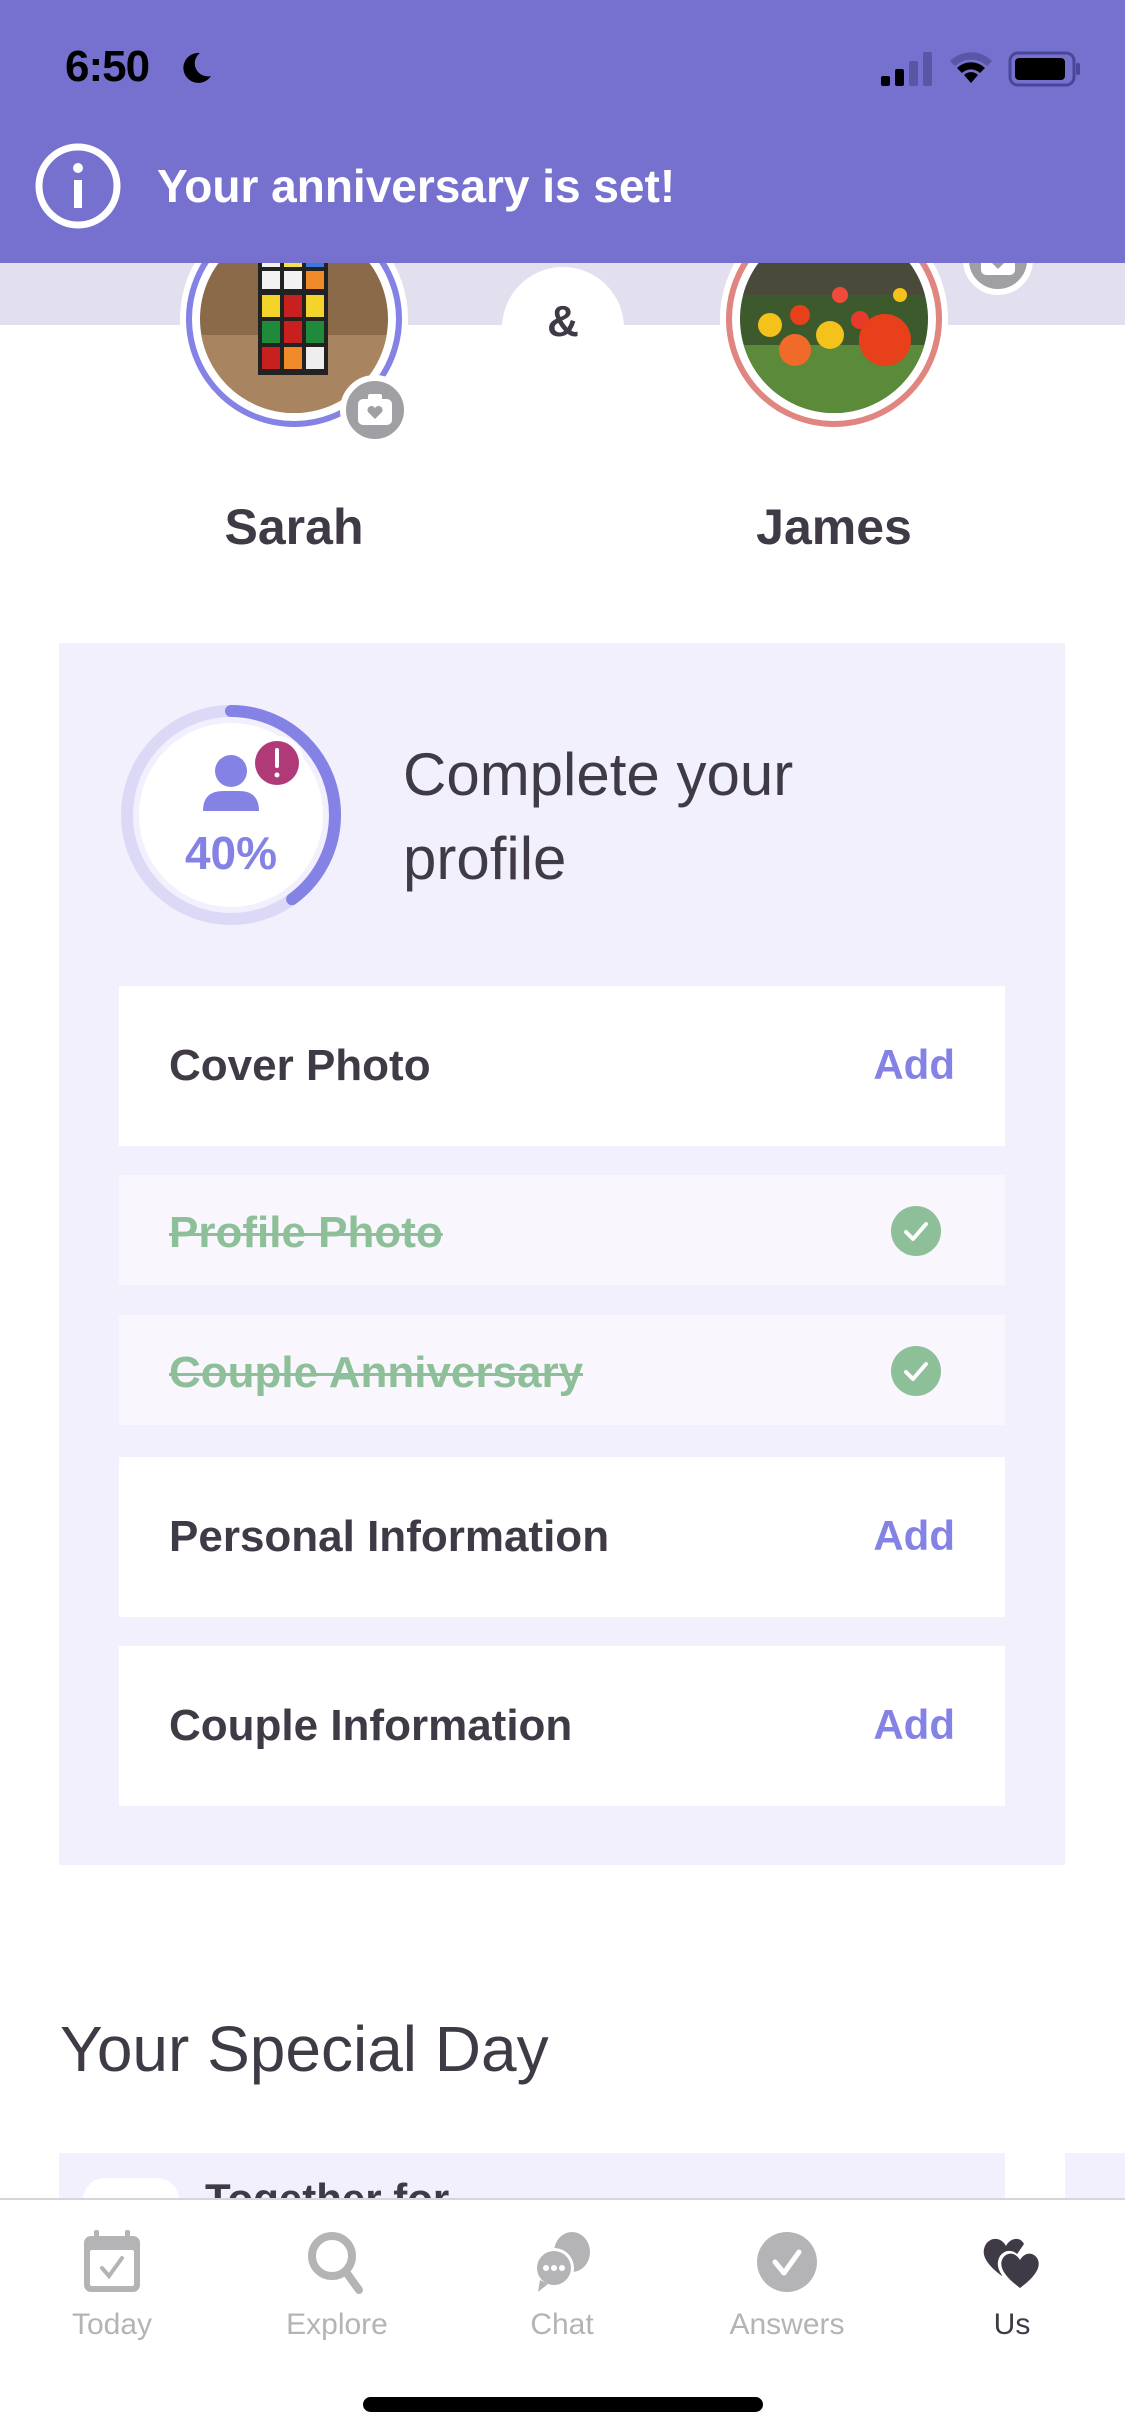 The width and height of the screenshot is (1125, 2436). I want to click on progress-percent: 40%, so click(231, 853).